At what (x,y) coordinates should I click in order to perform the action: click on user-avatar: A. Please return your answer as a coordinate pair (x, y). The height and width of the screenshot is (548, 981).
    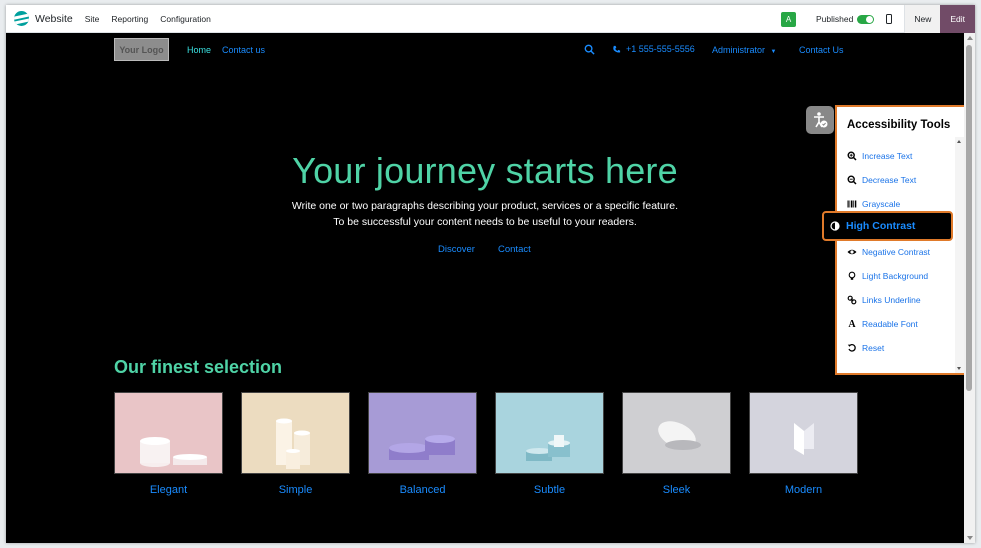
    Looking at the image, I should click on (788, 19).